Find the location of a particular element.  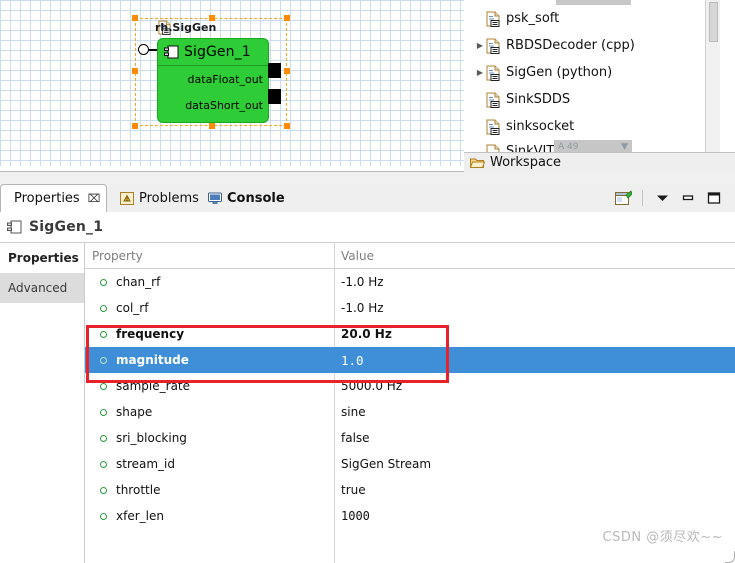

workspace-tab: Workspace is located at coordinates (599, 162).